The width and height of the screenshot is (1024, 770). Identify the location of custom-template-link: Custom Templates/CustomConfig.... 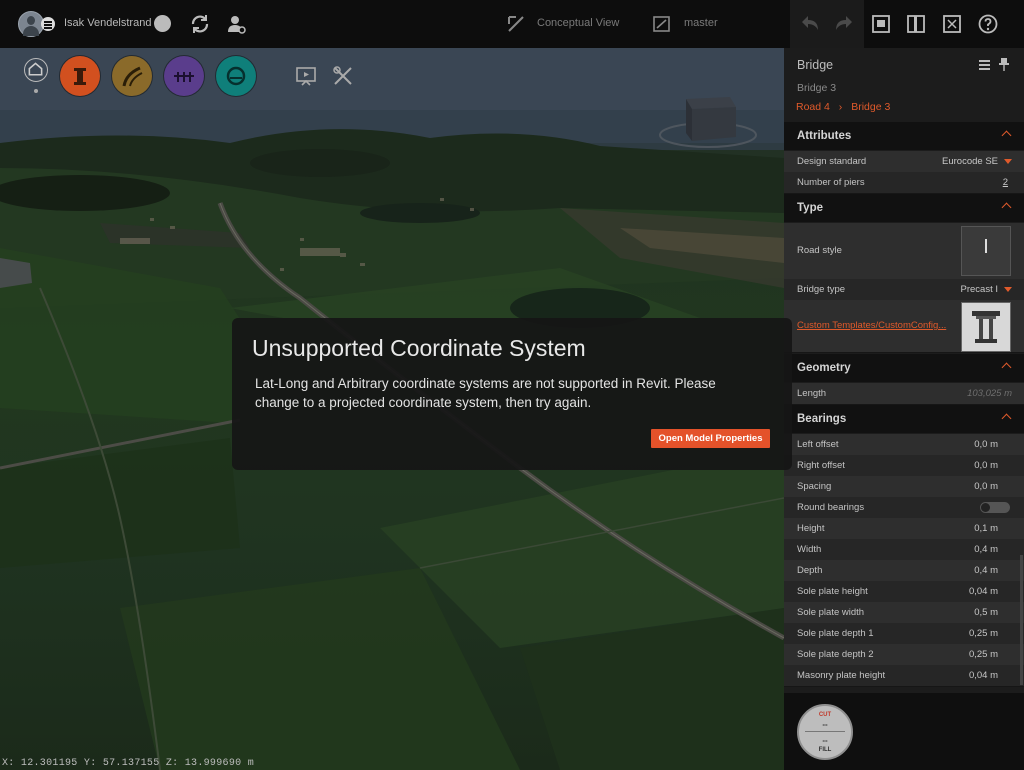
(871, 325).